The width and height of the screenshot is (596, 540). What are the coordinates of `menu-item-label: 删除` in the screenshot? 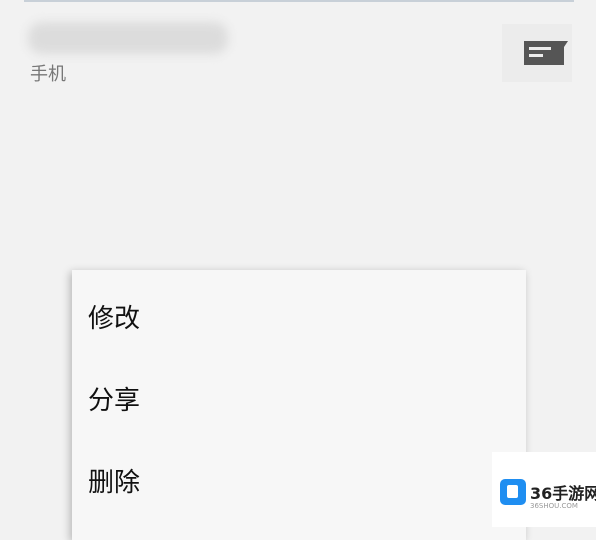 It's located at (114, 483).